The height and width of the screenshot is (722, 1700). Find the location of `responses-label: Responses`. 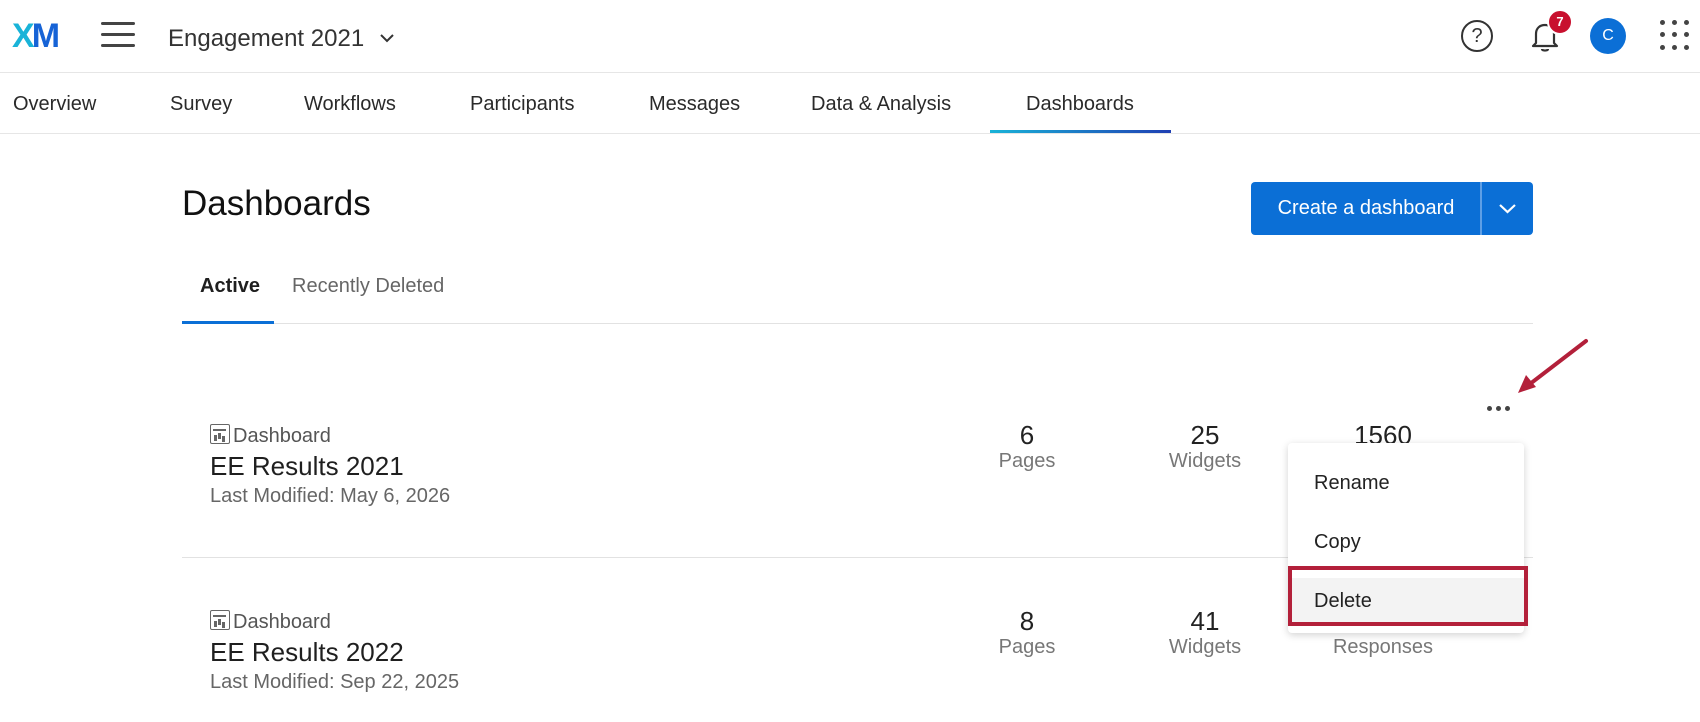

responses-label: Responses is located at coordinates (1383, 647).